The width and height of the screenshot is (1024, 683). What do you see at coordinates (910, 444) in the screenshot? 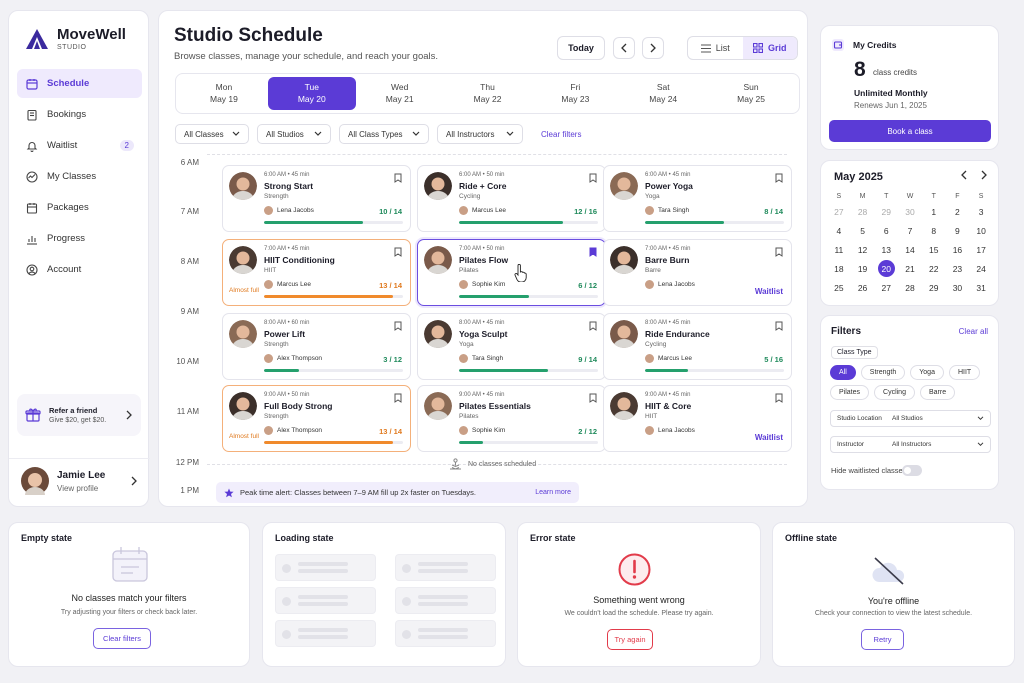
I see `instructor-select: Instructor All Instructors` at bounding box center [910, 444].